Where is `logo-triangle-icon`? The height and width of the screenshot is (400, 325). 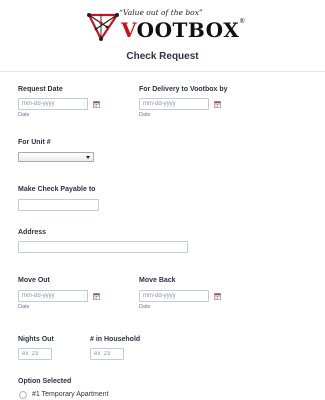
logo-triangle-icon is located at coordinates (103, 27).